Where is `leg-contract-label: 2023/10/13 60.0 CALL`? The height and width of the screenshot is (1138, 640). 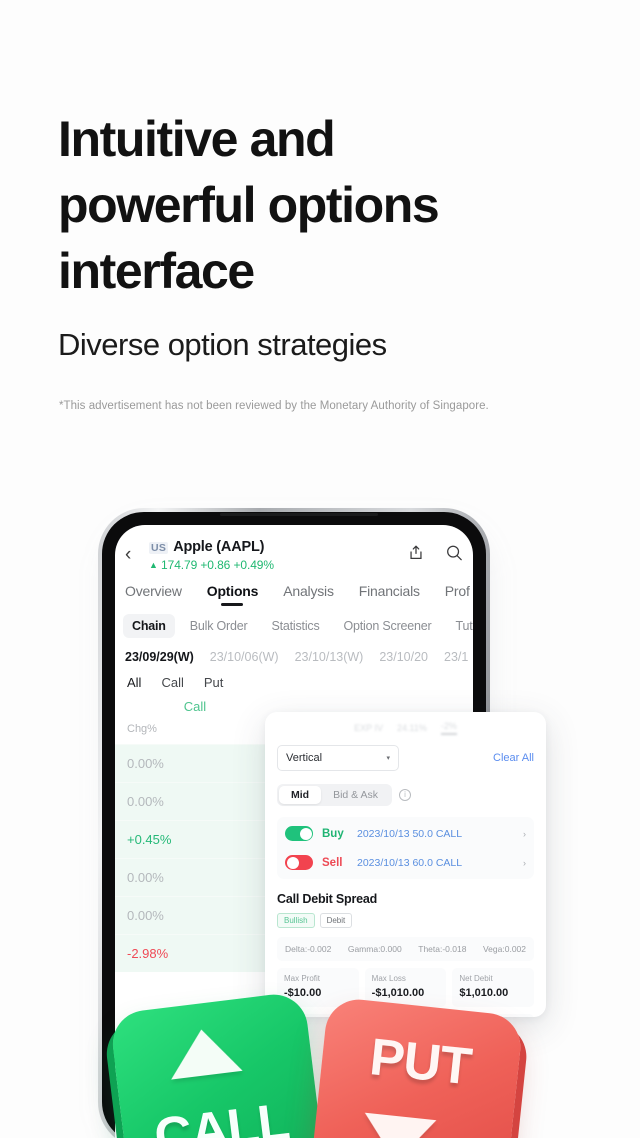
leg-contract-label: 2023/10/13 60.0 CALL is located at coordinates (435, 863).